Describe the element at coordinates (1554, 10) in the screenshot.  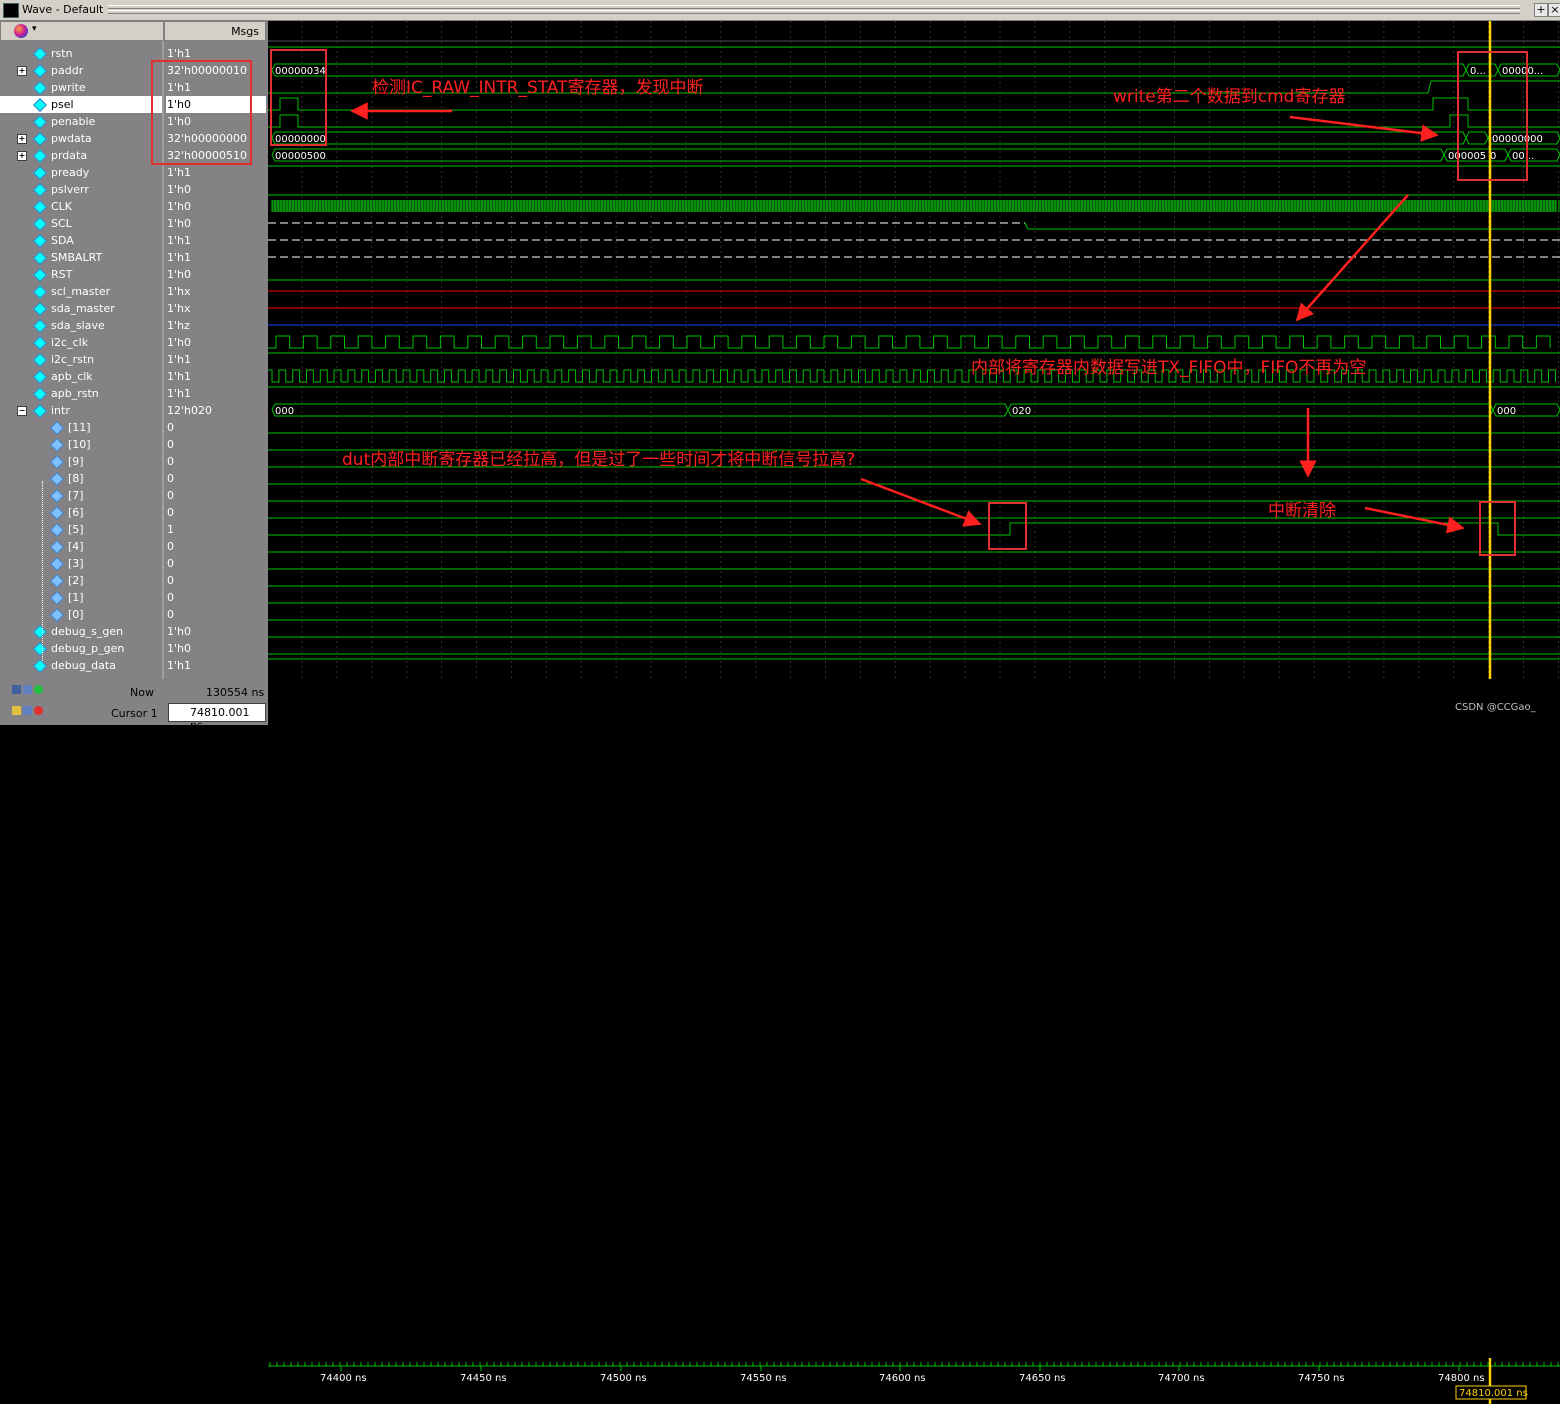
I see `close-button: ×` at that location.